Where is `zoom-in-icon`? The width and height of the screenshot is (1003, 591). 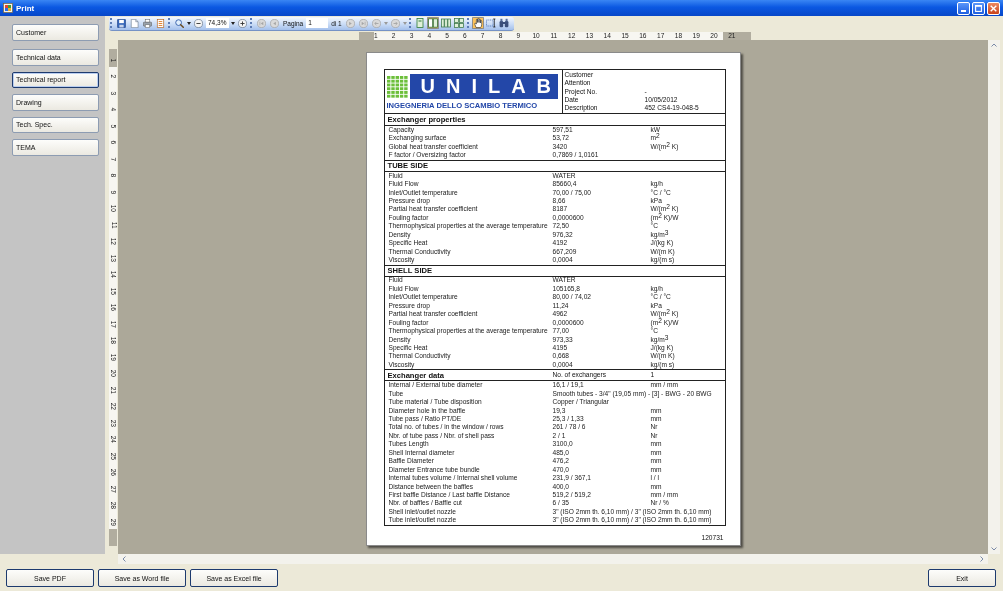 zoom-in-icon is located at coordinates (242, 23).